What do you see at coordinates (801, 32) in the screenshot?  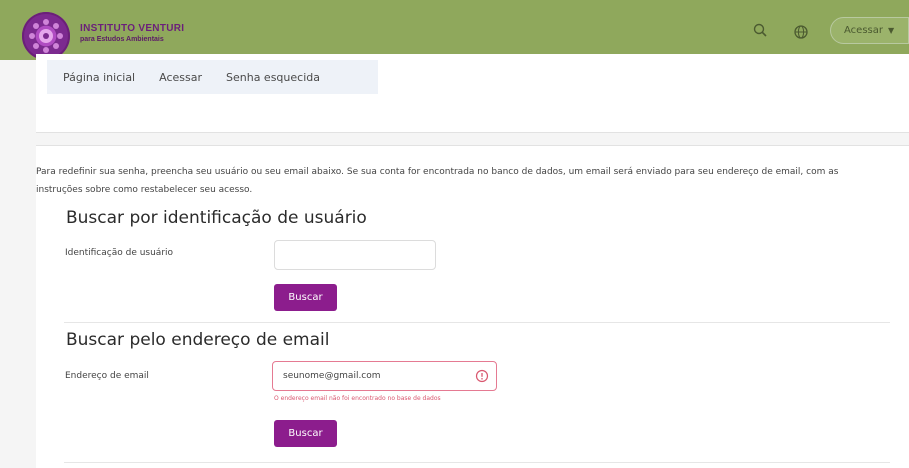 I see `globe-icon` at bounding box center [801, 32].